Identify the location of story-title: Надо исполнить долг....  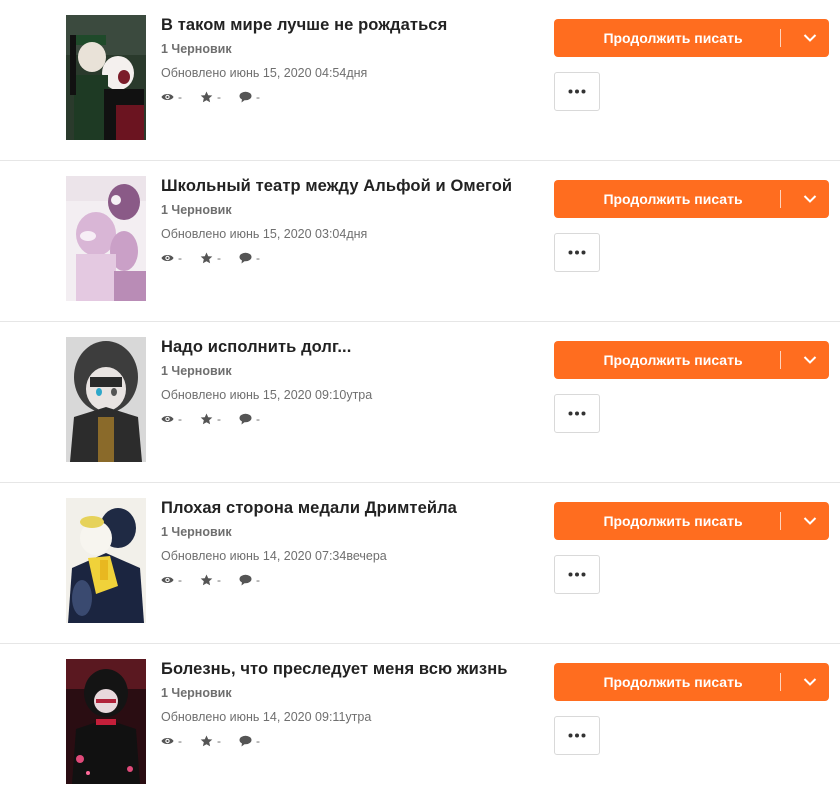
(256, 347).